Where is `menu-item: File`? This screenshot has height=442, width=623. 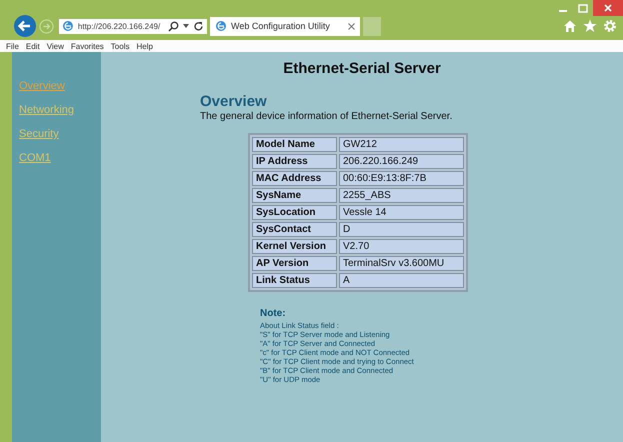
menu-item: File is located at coordinates (12, 46).